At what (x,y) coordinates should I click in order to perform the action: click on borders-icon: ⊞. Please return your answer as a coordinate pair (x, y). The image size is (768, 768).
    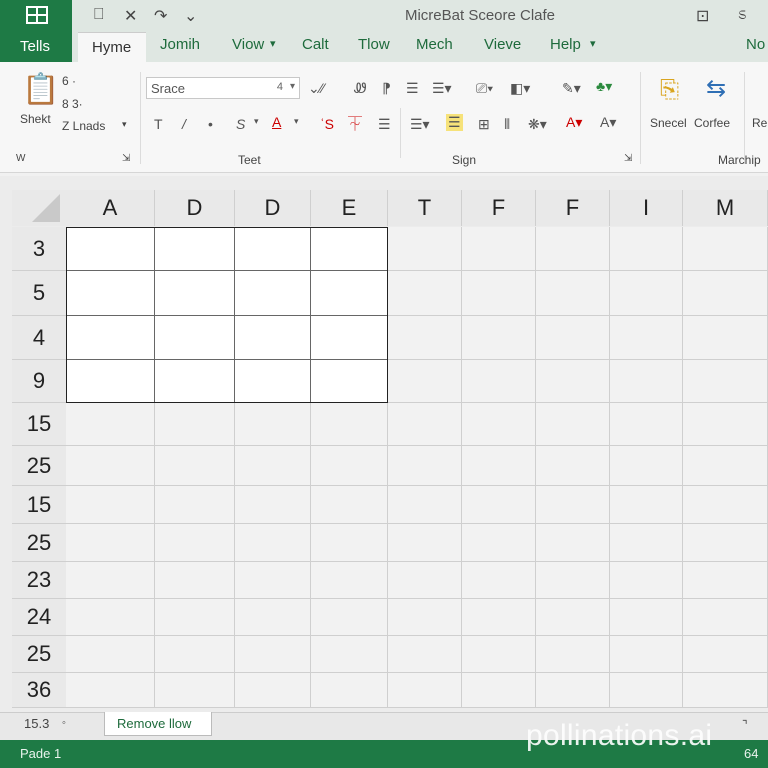
    Looking at the image, I should click on (484, 124).